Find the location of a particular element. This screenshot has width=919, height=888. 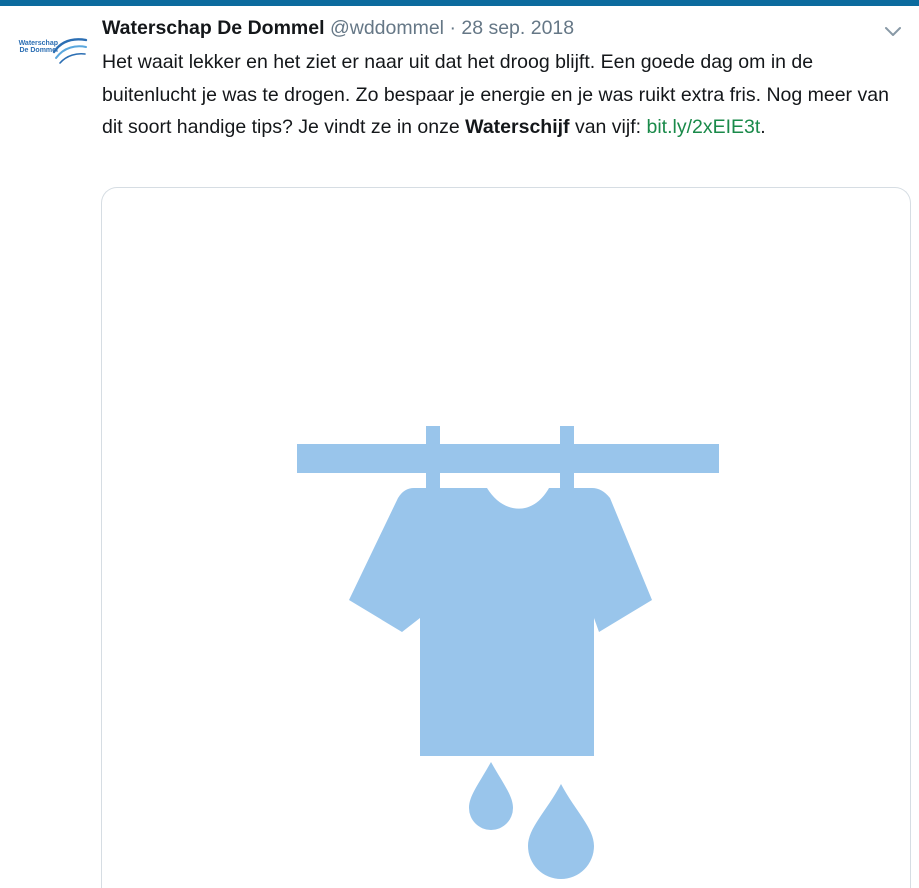

avatar: Waterschap De Dommel is located at coordinates (47, 49).